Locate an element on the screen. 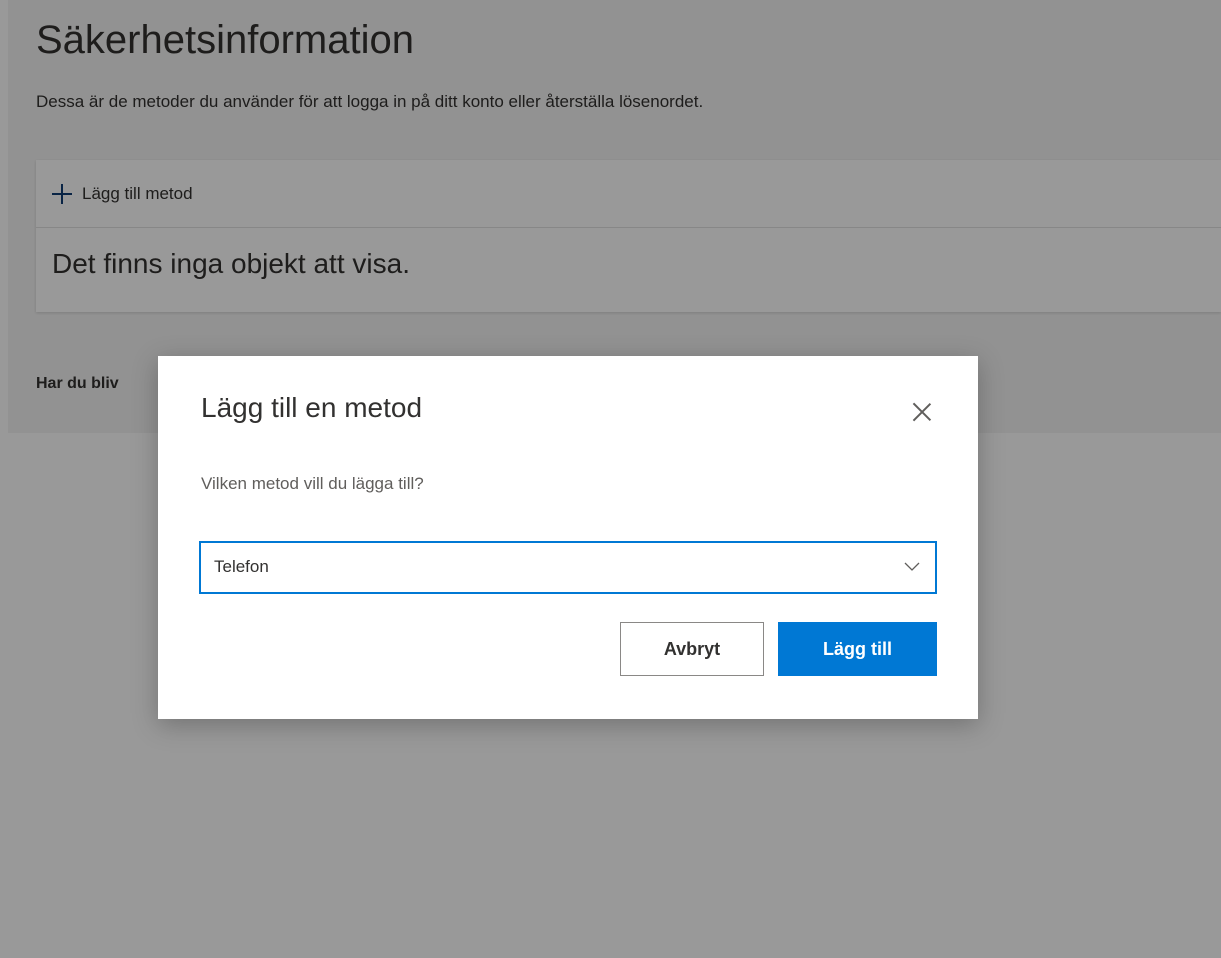 This screenshot has height=958, width=1221. close-button is located at coordinates (922, 412).